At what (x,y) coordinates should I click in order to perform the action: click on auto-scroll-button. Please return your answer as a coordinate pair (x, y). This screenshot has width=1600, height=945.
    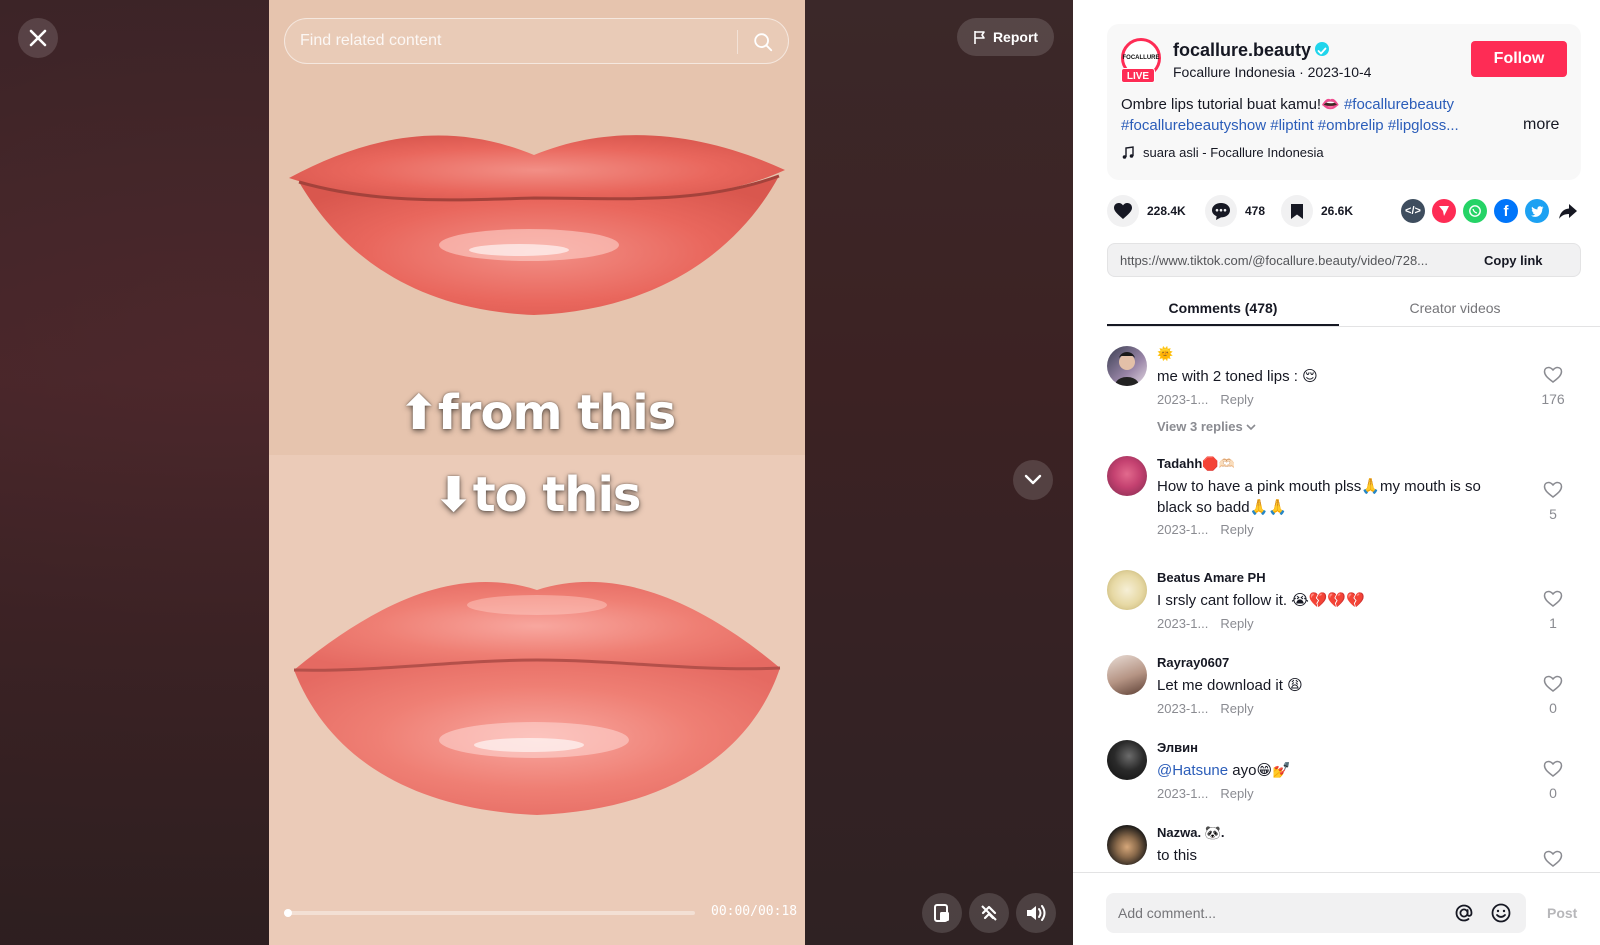
    Looking at the image, I should click on (989, 913).